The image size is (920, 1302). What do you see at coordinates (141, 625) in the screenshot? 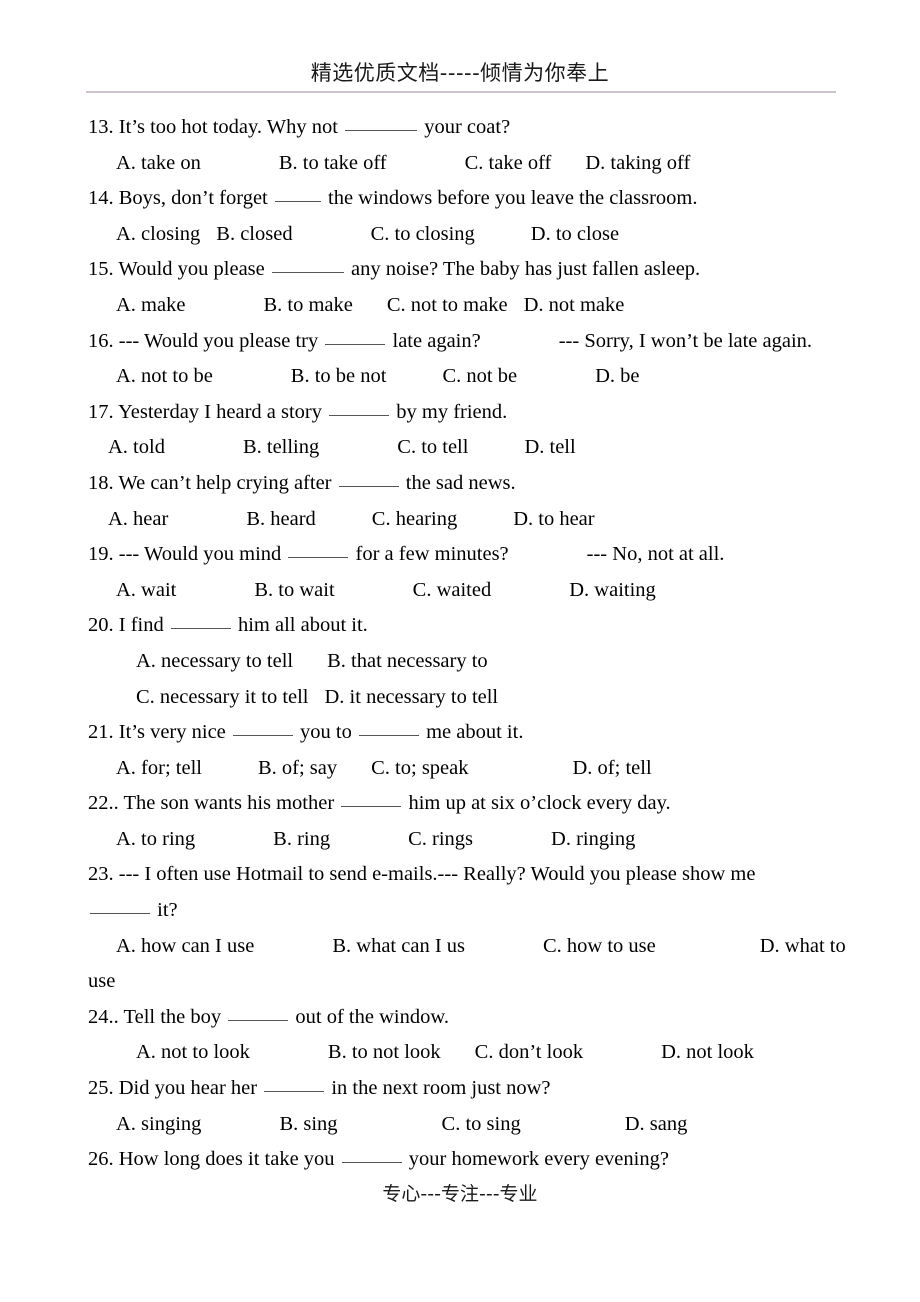
I see `question-text: I find` at bounding box center [141, 625].